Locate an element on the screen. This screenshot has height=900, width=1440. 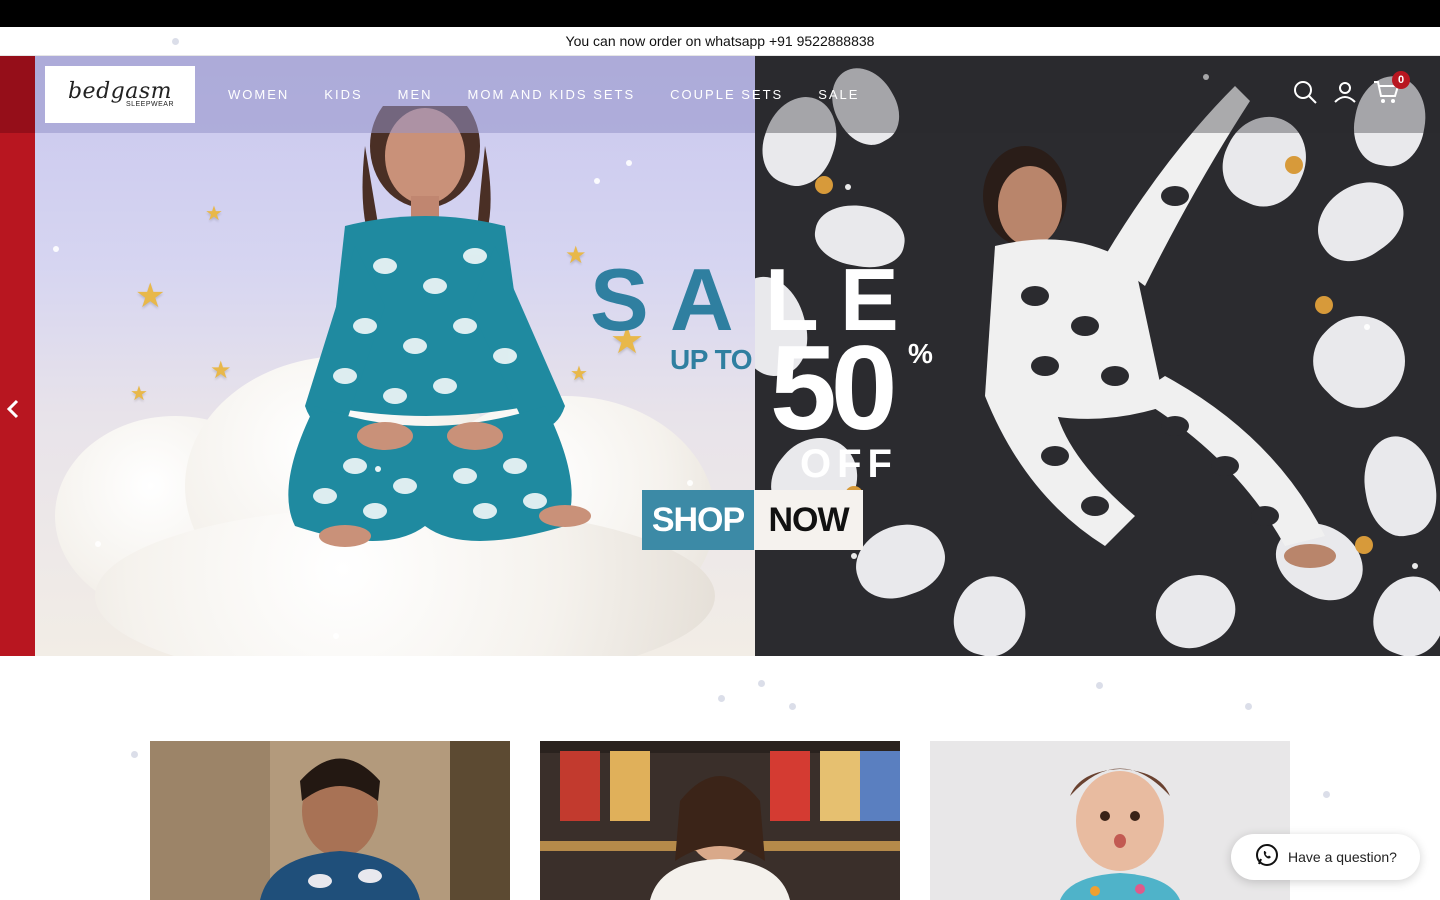
model-left-illustration is located at coordinates (439, 326).